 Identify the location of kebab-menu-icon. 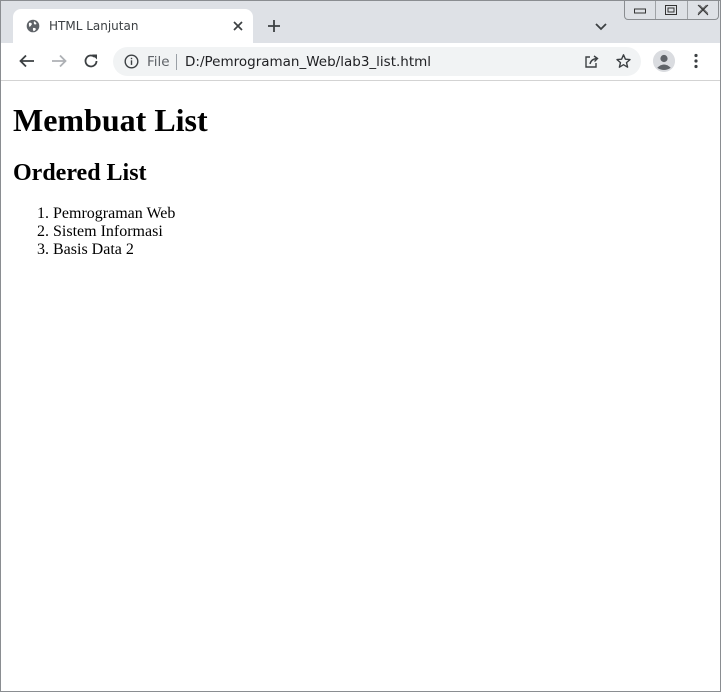
(696, 61).